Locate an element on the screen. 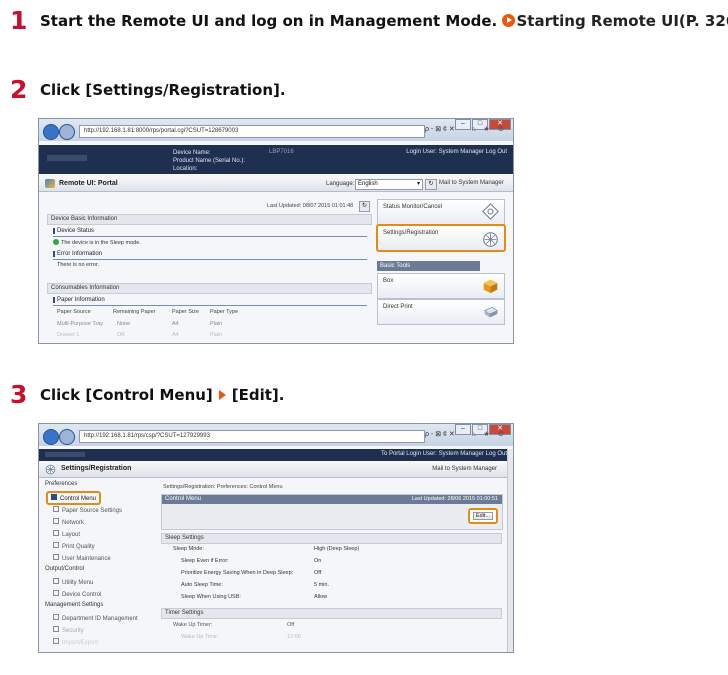 The height and width of the screenshot is (675, 728). box-label: Box is located at coordinates (388, 281).